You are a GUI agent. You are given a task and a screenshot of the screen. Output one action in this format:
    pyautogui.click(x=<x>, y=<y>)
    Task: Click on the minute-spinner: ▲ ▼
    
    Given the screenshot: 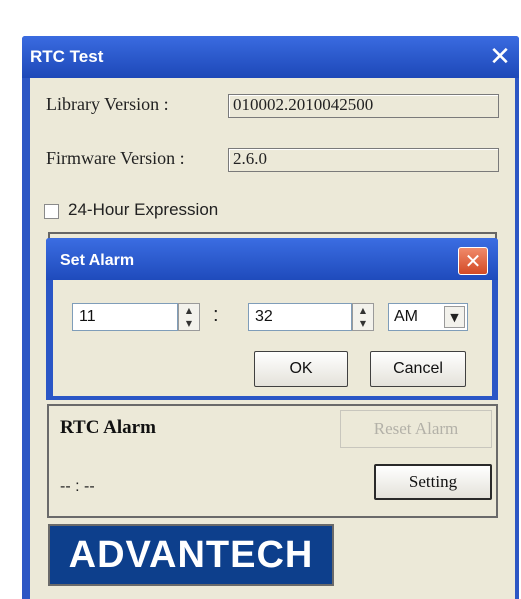 What is the action you would take?
    pyautogui.click(x=363, y=317)
    